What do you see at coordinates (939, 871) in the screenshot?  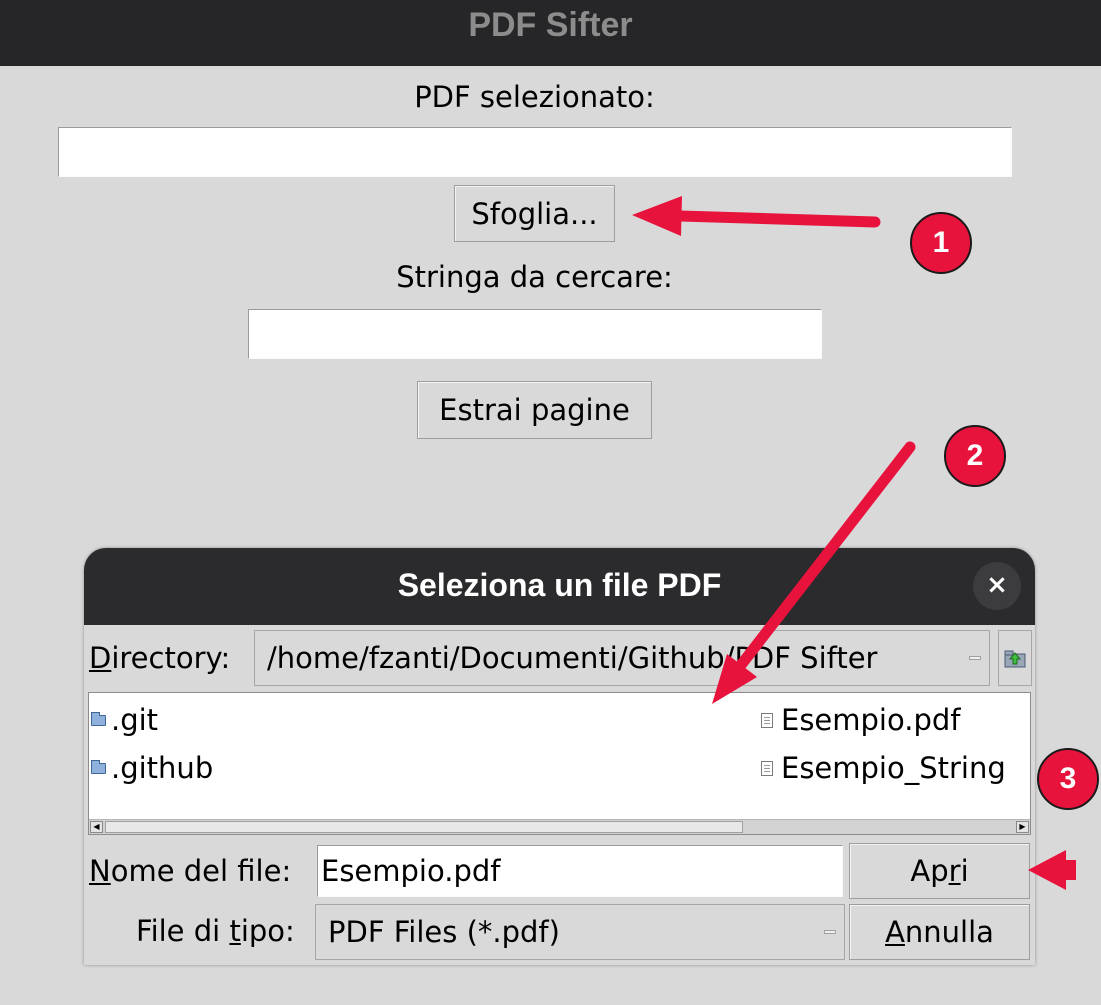 I see `open-button: Ap r i` at bounding box center [939, 871].